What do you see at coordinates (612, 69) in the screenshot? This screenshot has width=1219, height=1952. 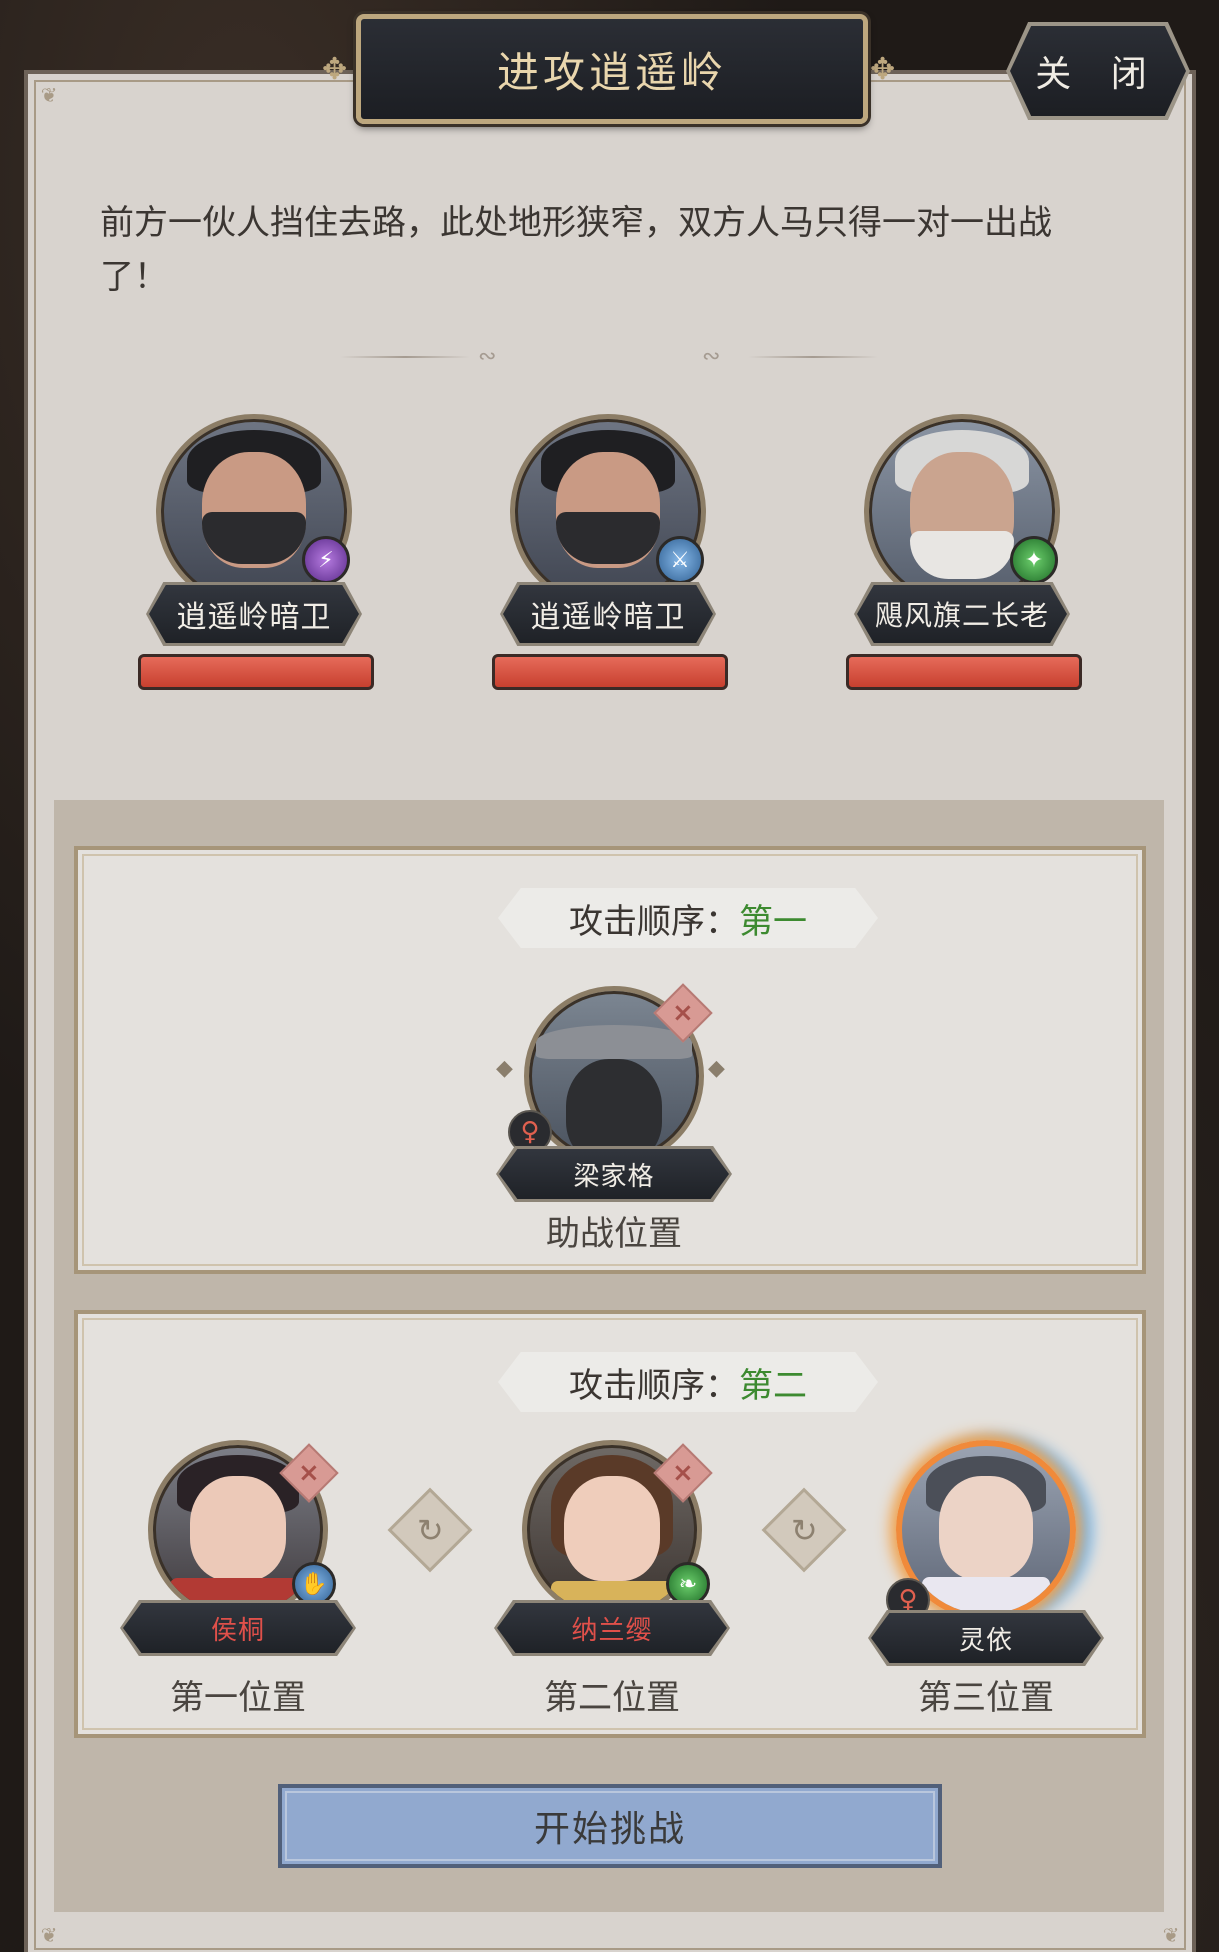 I see `dialog-title: 进攻逍遥岭` at bounding box center [612, 69].